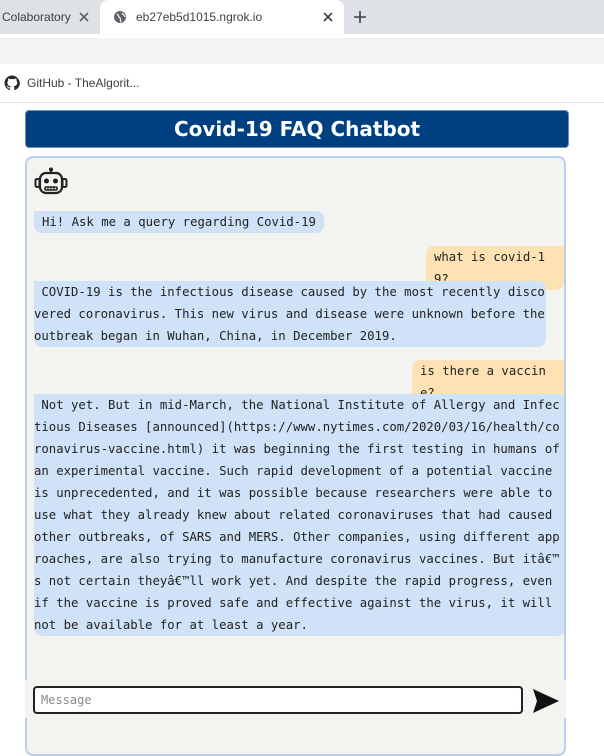 The height and width of the screenshot is (756, 604). I want to click on page-header: Covid-19 FAQ Chatbot, so click(297, 129).